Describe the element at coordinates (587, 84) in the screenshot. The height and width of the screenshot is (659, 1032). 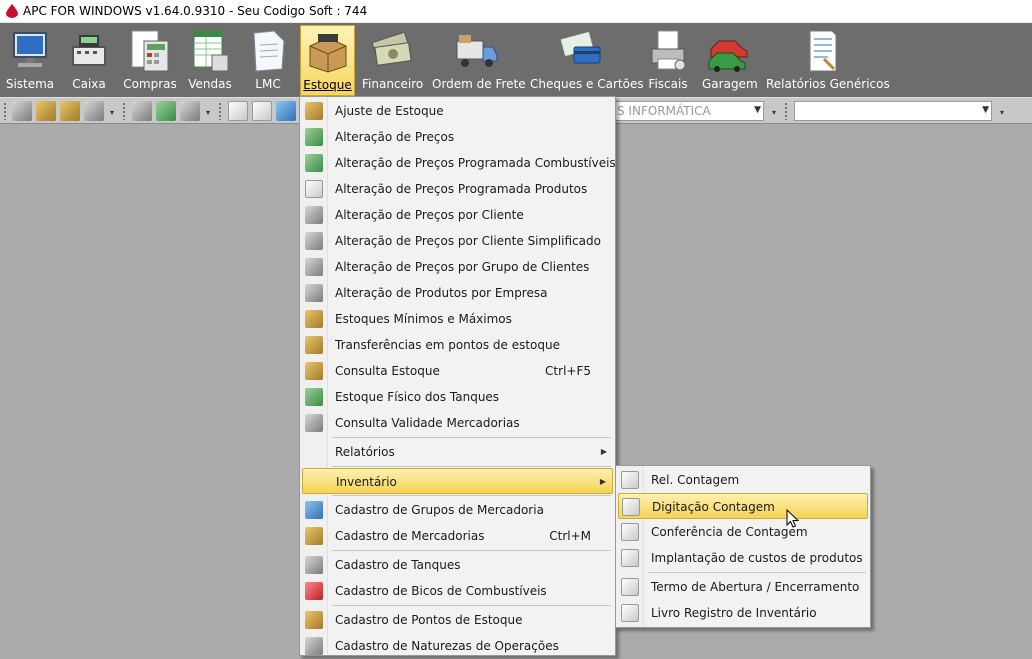
I see `menu-cheques-e-cartoes-label: Cheques e Cartões` at that location.